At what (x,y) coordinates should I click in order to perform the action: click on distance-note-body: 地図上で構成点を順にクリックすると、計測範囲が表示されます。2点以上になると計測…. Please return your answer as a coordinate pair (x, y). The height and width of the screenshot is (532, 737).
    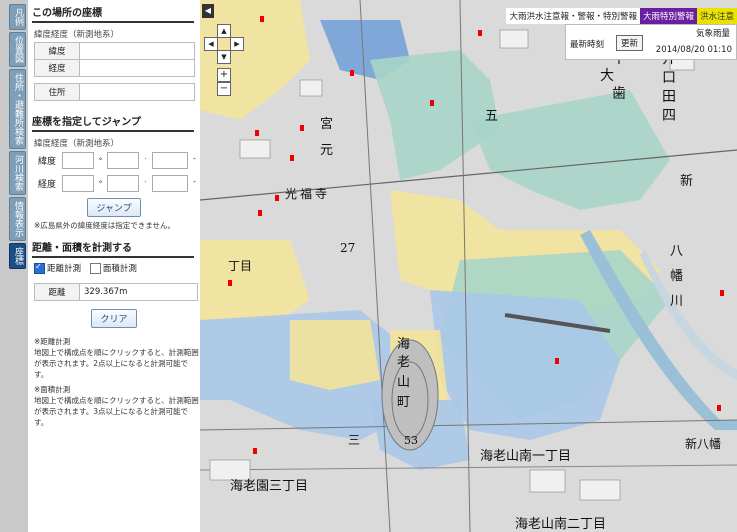
    Looking at the image, I should click on (116, 363).